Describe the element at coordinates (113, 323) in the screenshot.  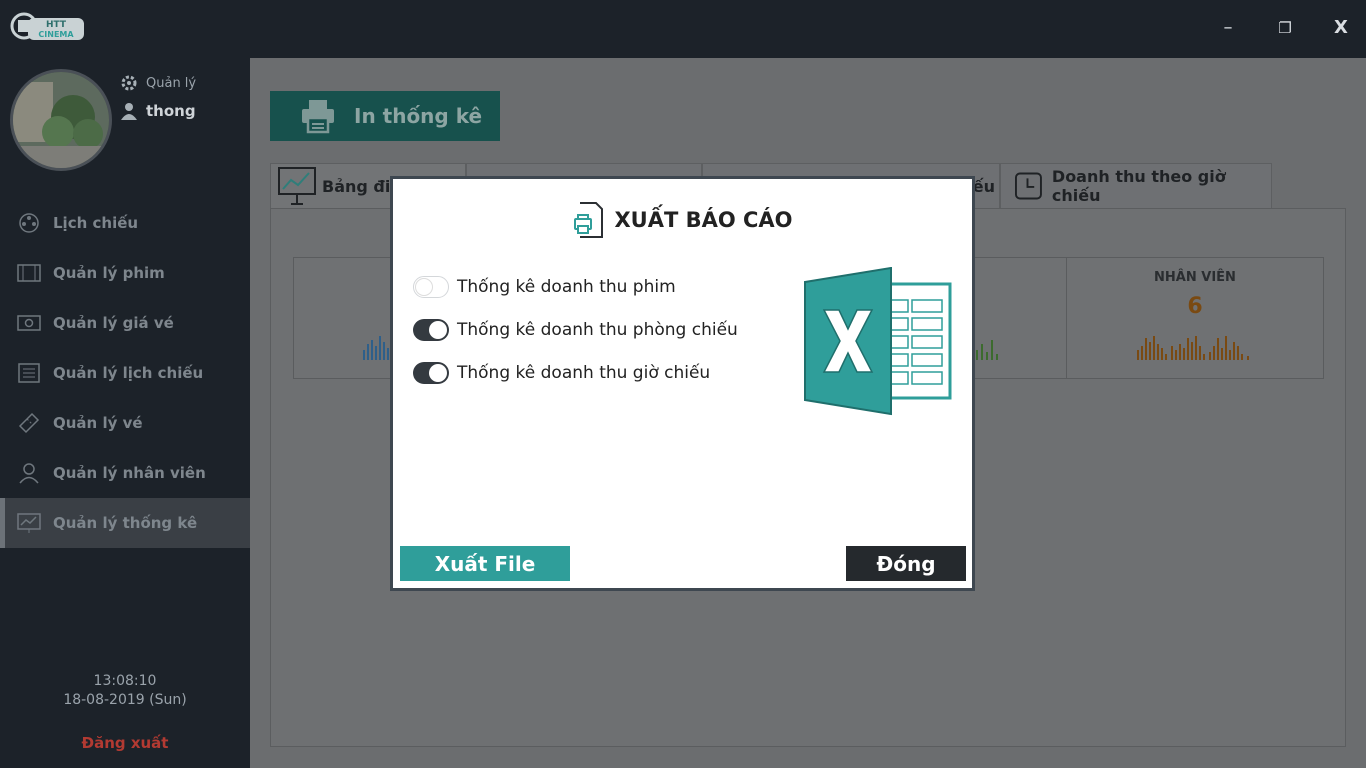
I see `sidebar-item-label: Quản lý giá vé` at that location.